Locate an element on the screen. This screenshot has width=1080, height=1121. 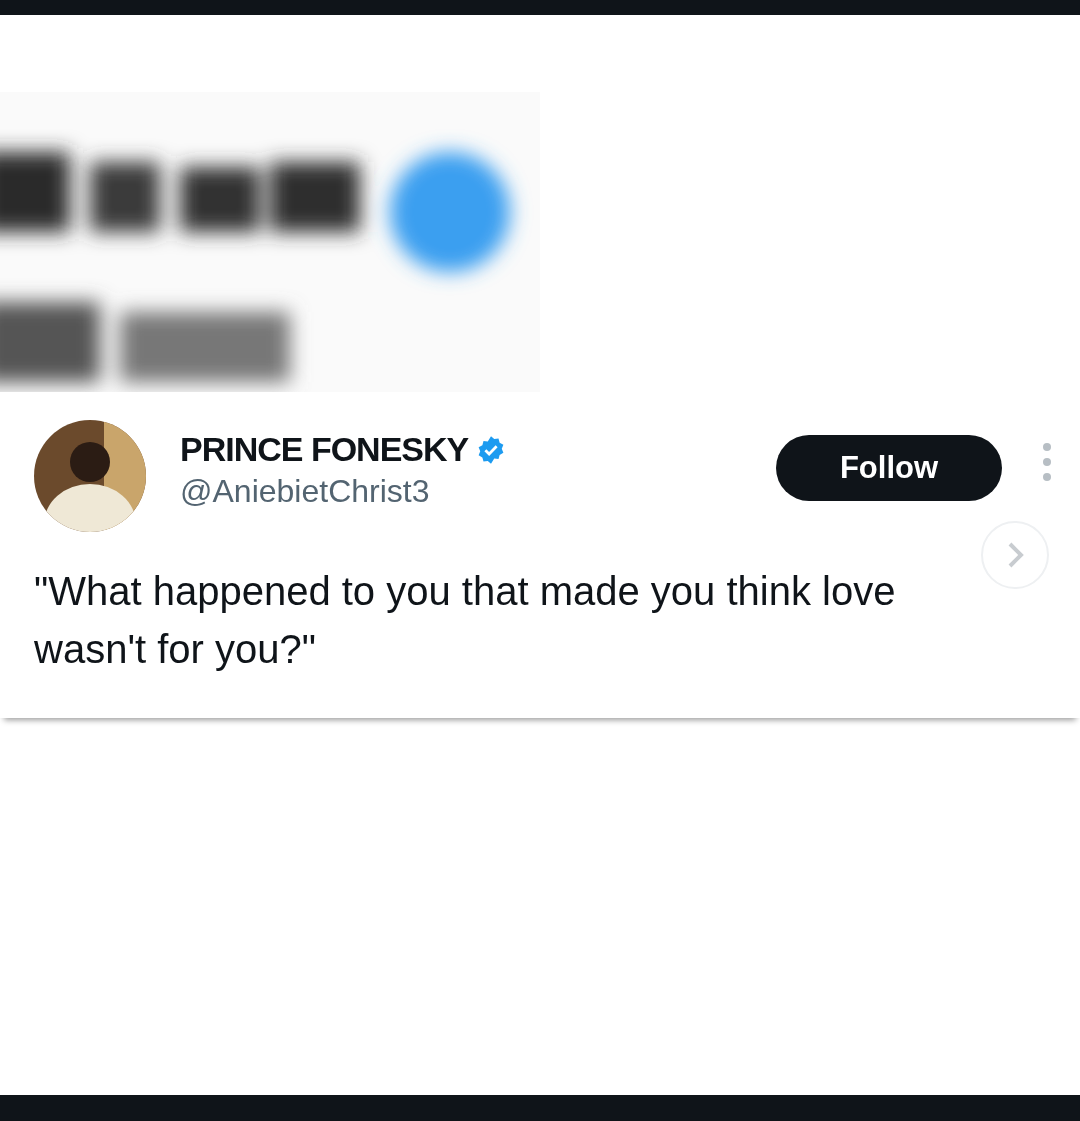
more-options-icon is located at coordinates (1047, 462).